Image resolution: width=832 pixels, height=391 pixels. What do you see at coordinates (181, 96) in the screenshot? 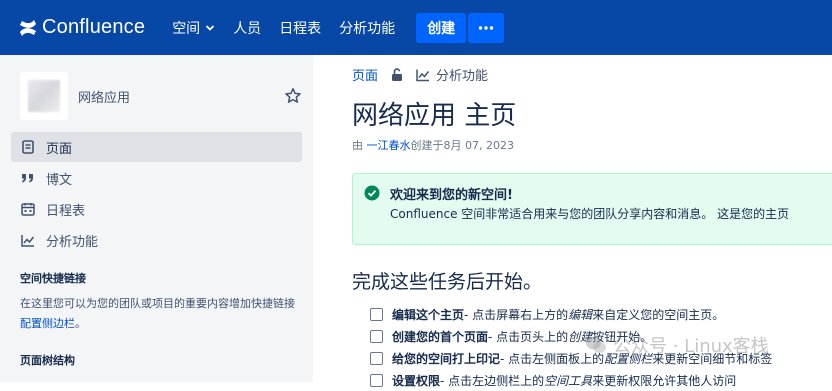
I see `space-name: 网络应用` at bounding box center [181, 96].